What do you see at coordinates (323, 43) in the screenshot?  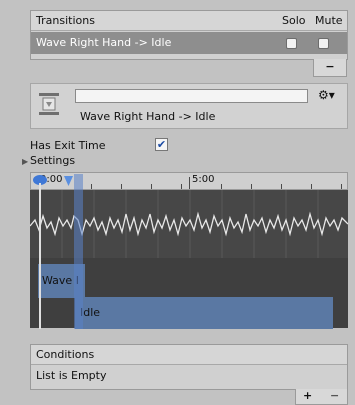 I see `mute-checkbox` at bounding box center [323, 43].